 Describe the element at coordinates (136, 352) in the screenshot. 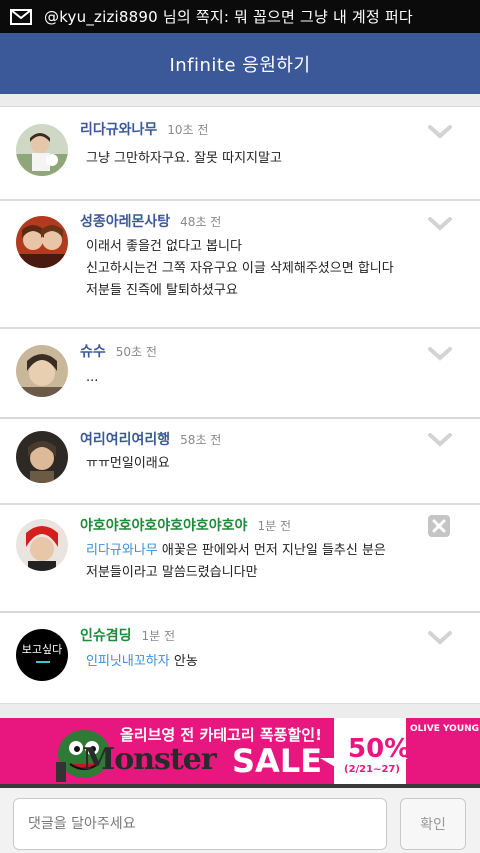

I see `comment-time: 50초 전` at that location.